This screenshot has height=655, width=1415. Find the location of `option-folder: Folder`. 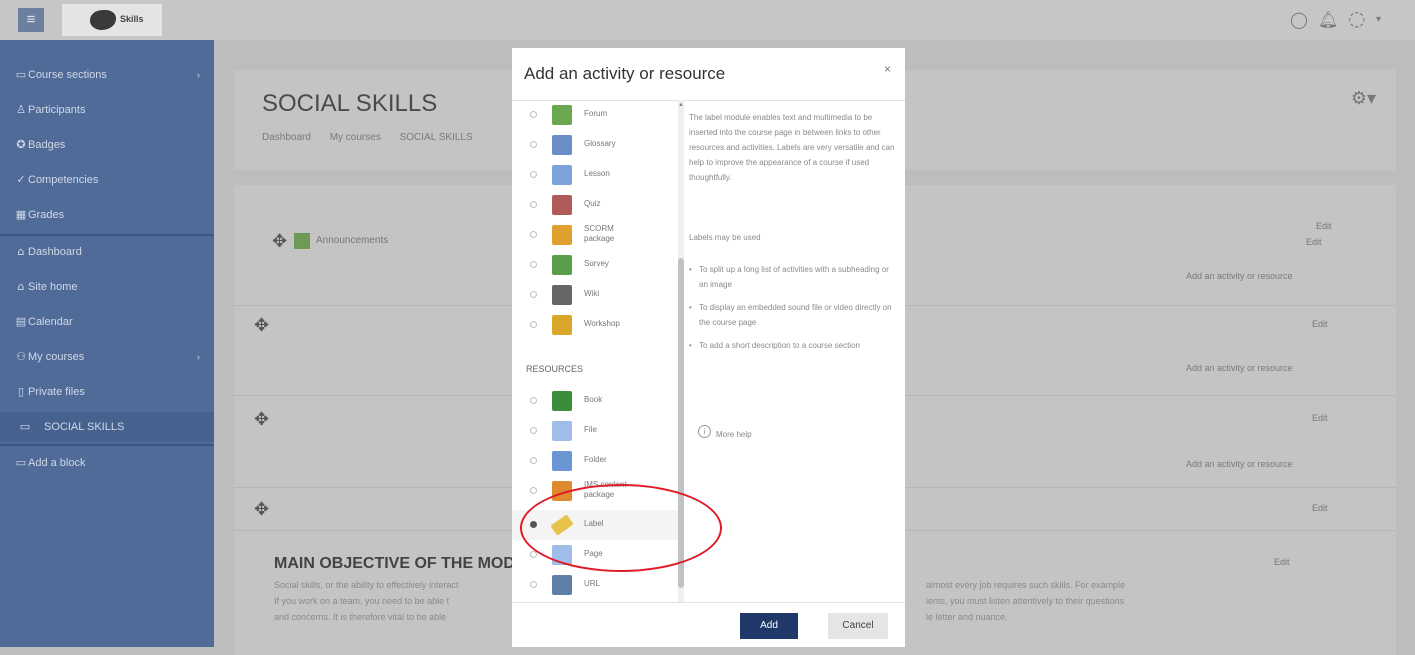

option-folder: Folder is located at coordinates (595, 461).